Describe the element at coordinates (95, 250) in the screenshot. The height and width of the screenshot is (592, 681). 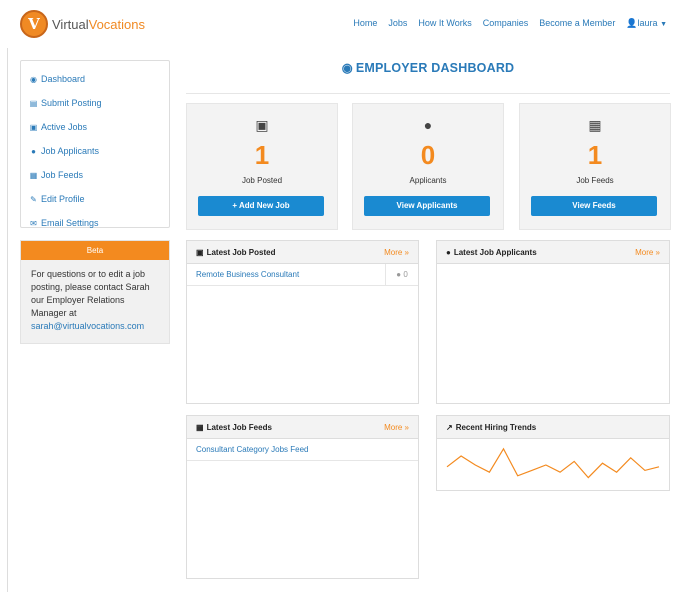
I see `beta-badge: Beta` at that location.